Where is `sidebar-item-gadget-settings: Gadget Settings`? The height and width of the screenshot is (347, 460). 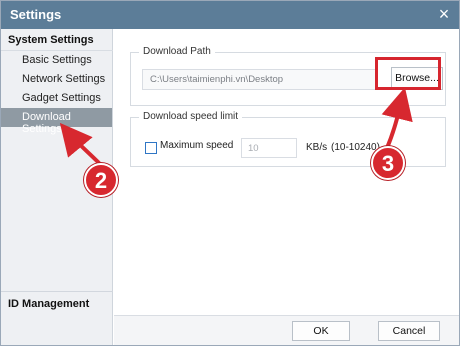 sidebar-item-gadget-settings: Gadget Settings is located at coordinates (56, 98).